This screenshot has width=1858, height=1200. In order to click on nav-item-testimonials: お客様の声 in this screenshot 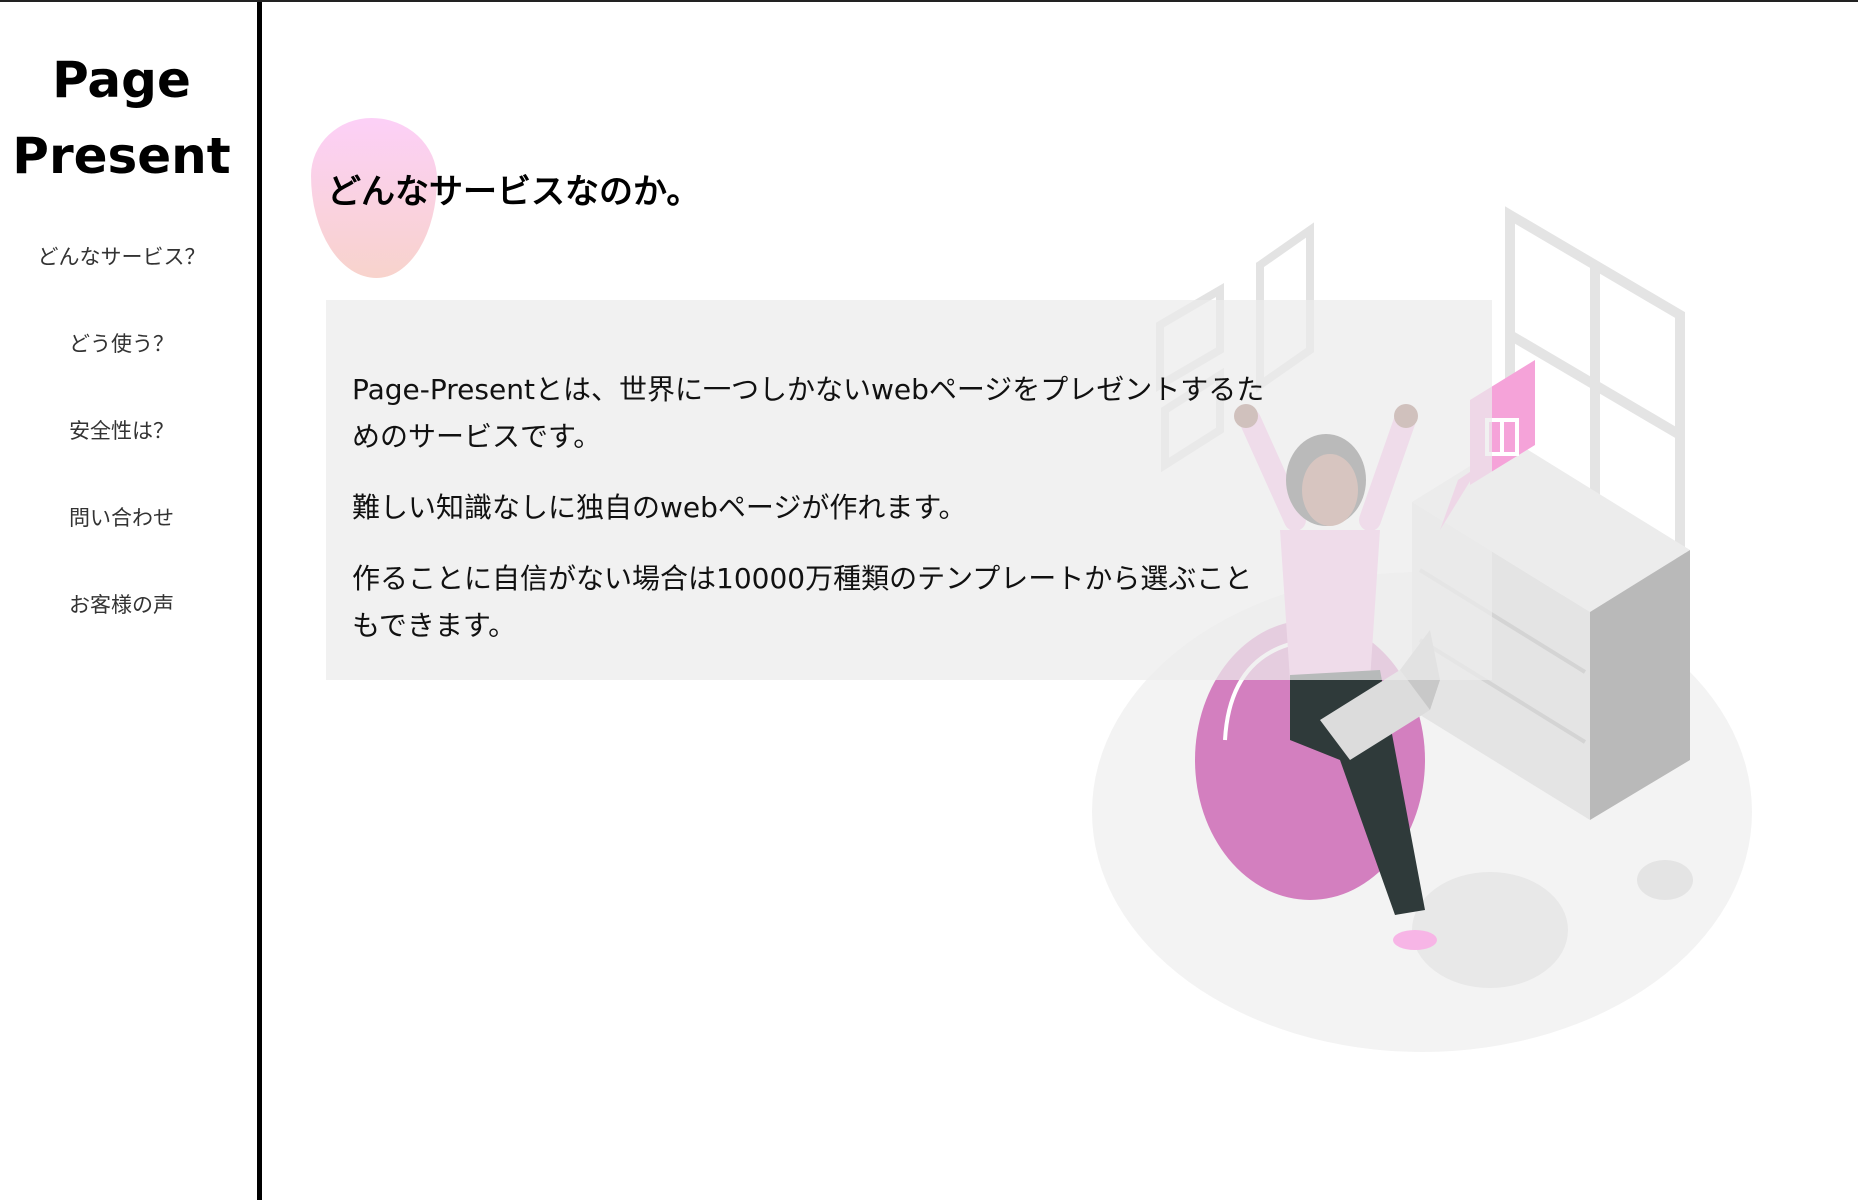, I will do `click(121, 623)`.